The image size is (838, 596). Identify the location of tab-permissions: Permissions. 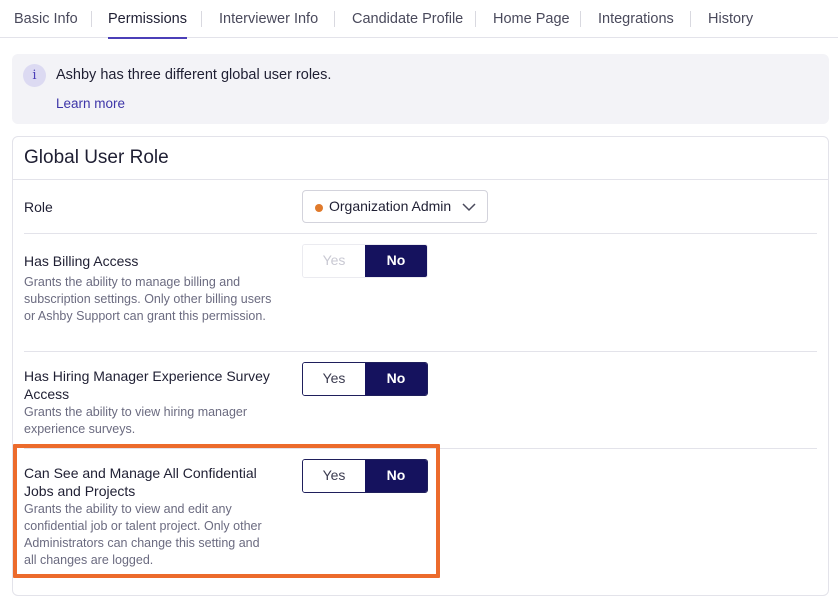
(147, 19).